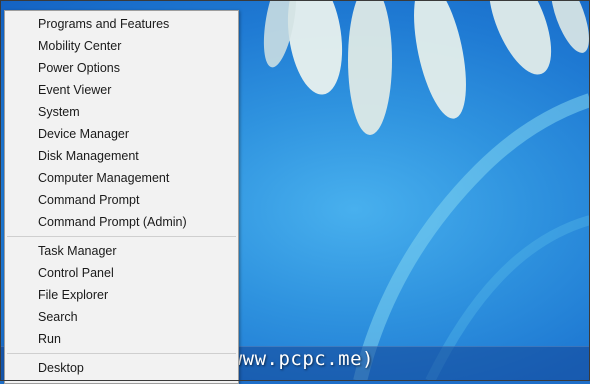 This screenshot has height=384, width=590. I want to click on menu-item-command-prompt: Command Prompt, so click(121, 200).